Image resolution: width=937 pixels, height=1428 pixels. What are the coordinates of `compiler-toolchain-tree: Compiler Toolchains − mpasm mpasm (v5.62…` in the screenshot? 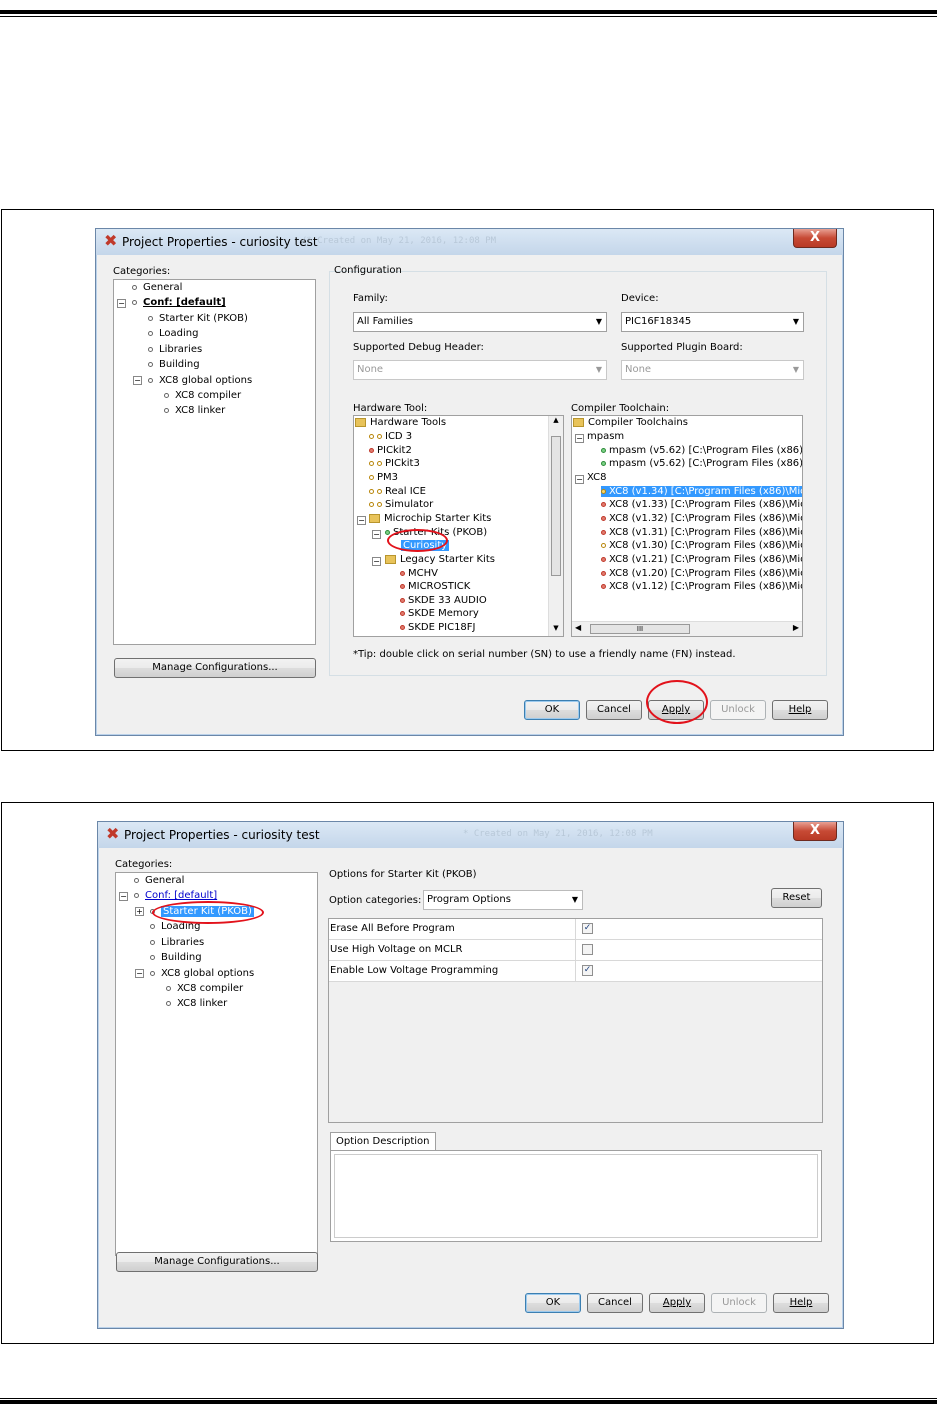 It's located at (687, 526).